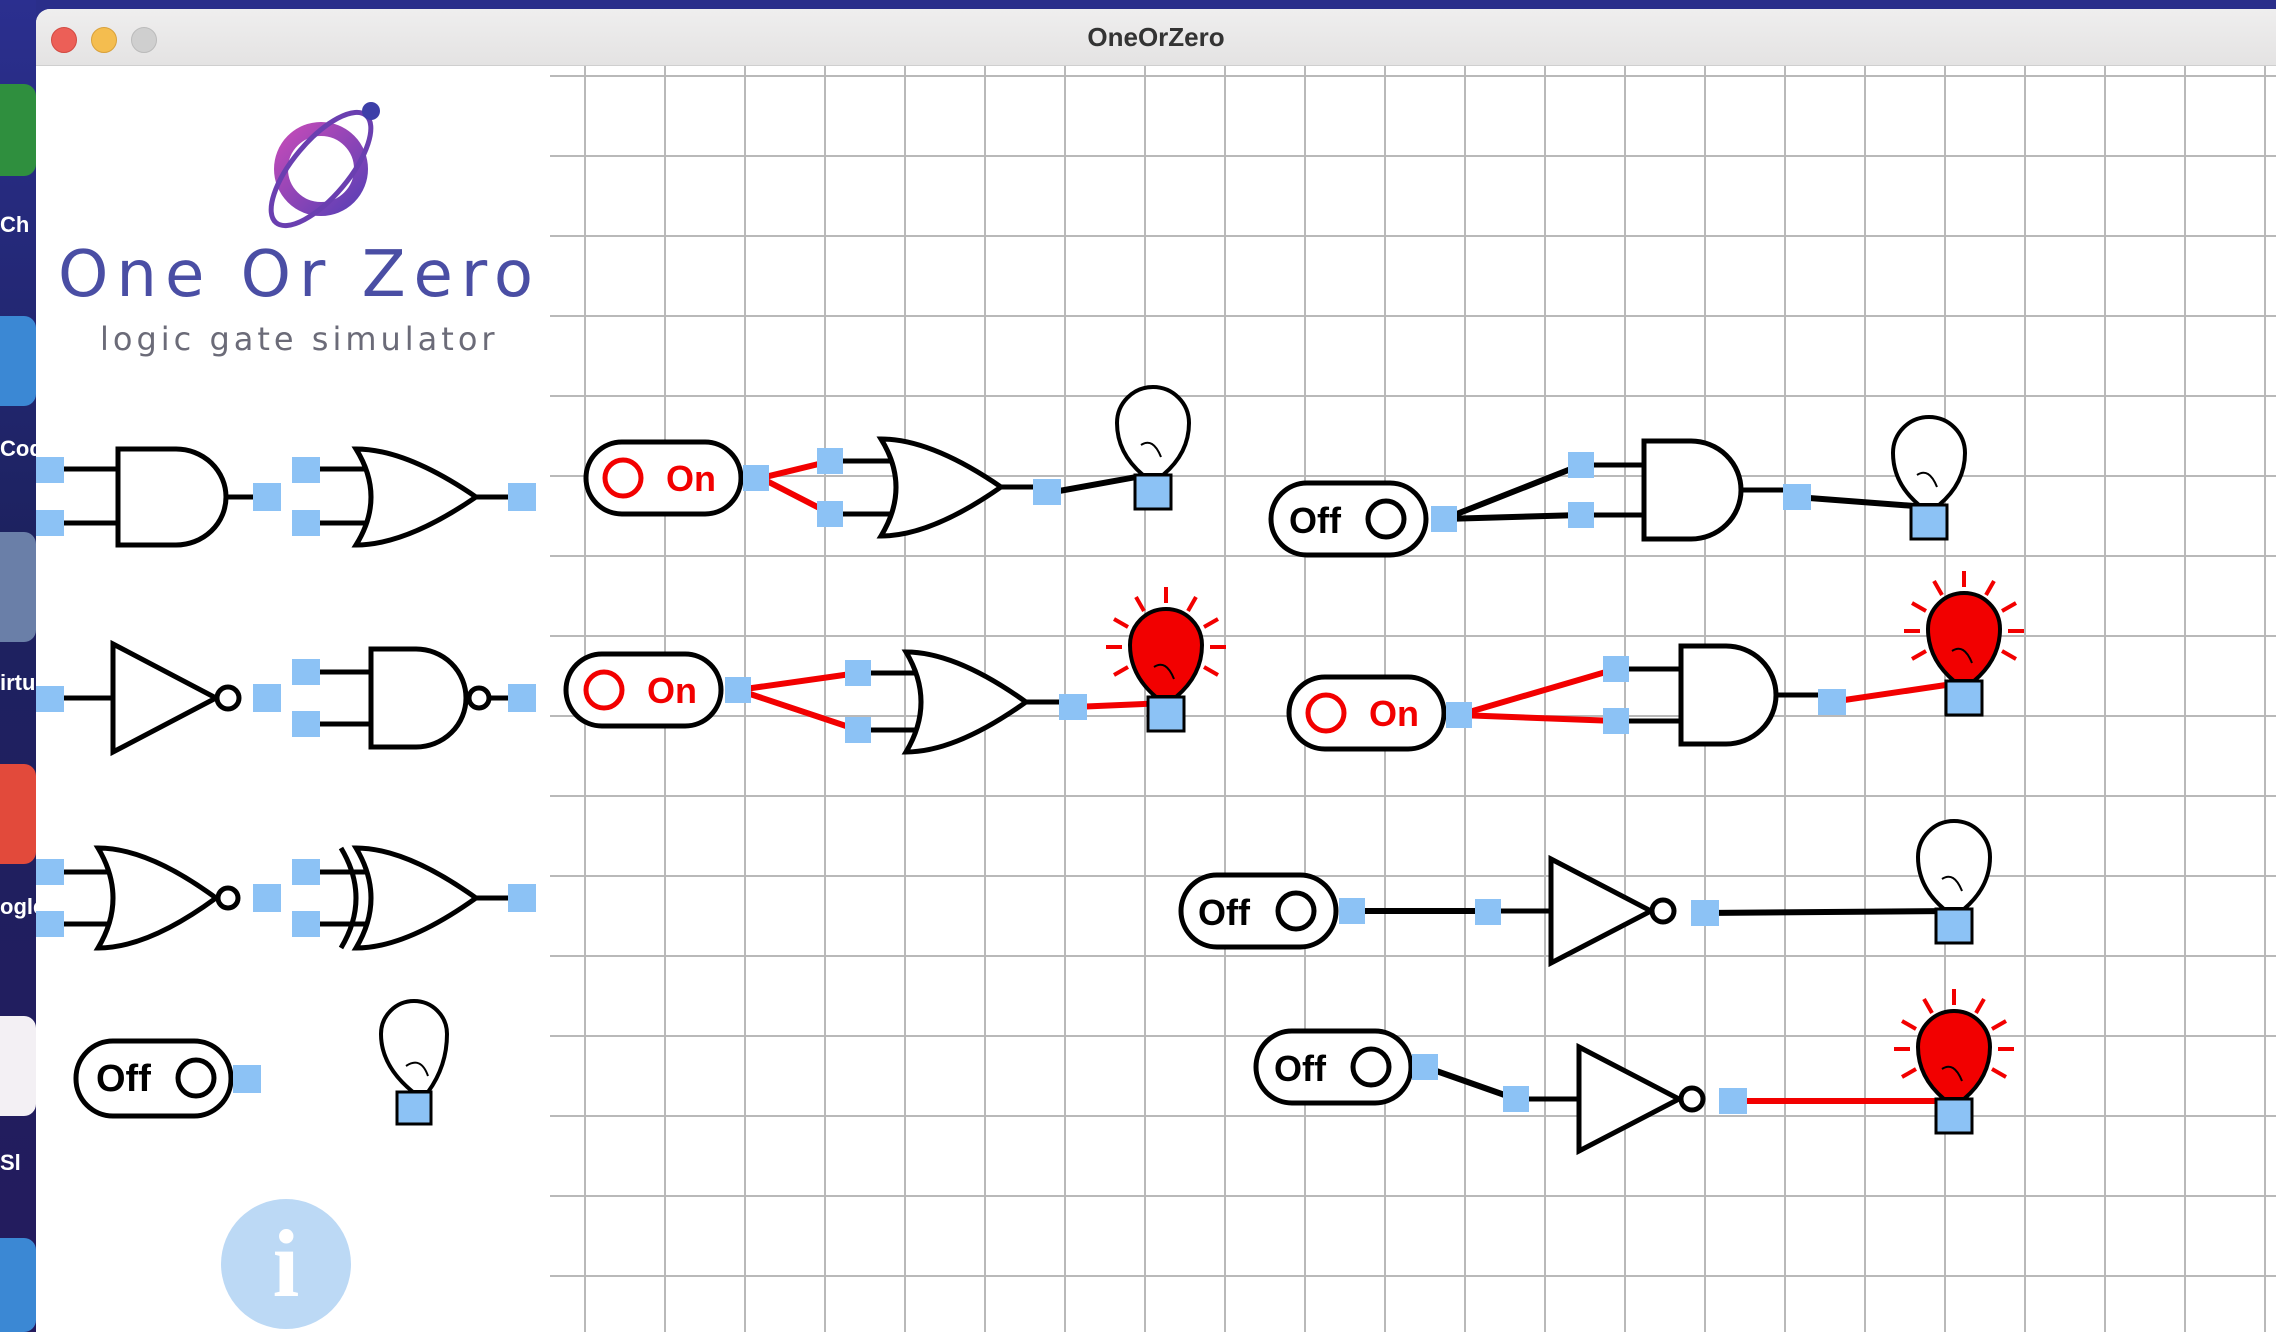 The width and height of the screenshot is (2276, 1332). I want to click on pycharm-icon, so click(18, 130).